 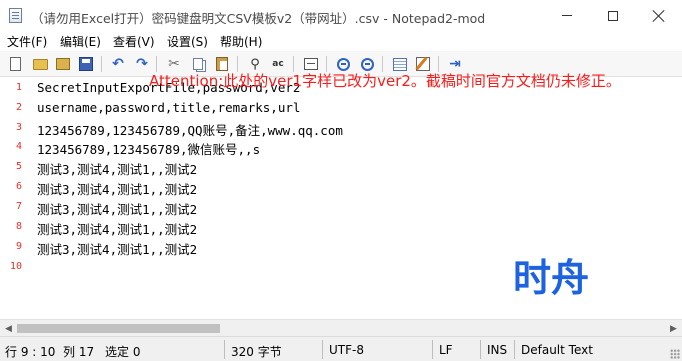 I want to click on line-number: 4, so click(x=18, y=146).